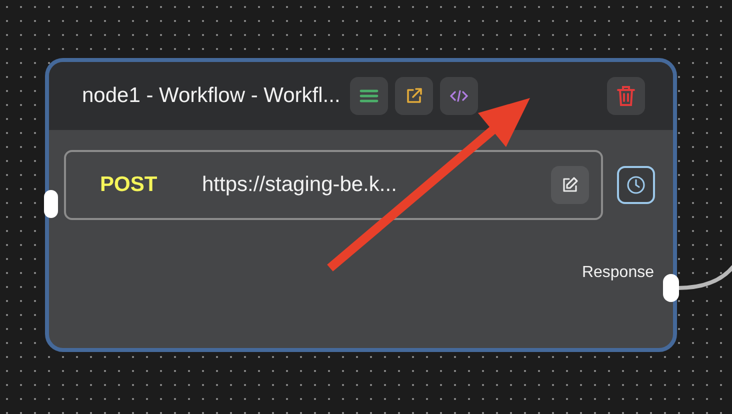  I want to click on external-link-button, so click(414, 96).